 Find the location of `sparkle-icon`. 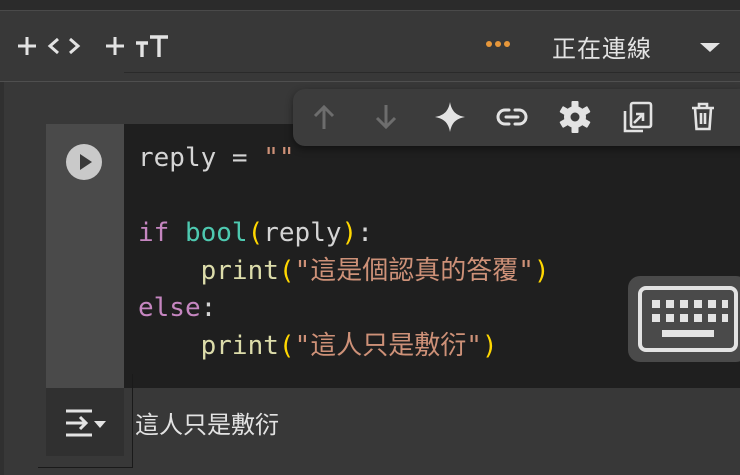

sparkle-icon is located at coordinates (450, 117).